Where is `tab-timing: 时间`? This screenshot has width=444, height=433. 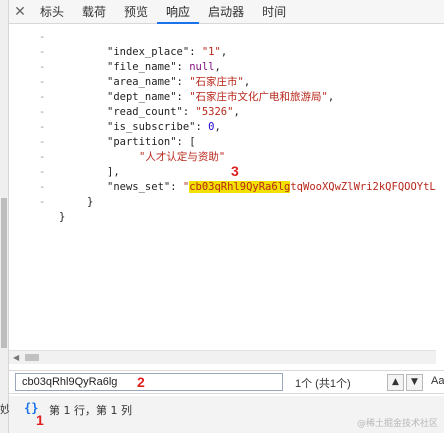
tab-timing: 时间 is located at coordinates (274, 12).